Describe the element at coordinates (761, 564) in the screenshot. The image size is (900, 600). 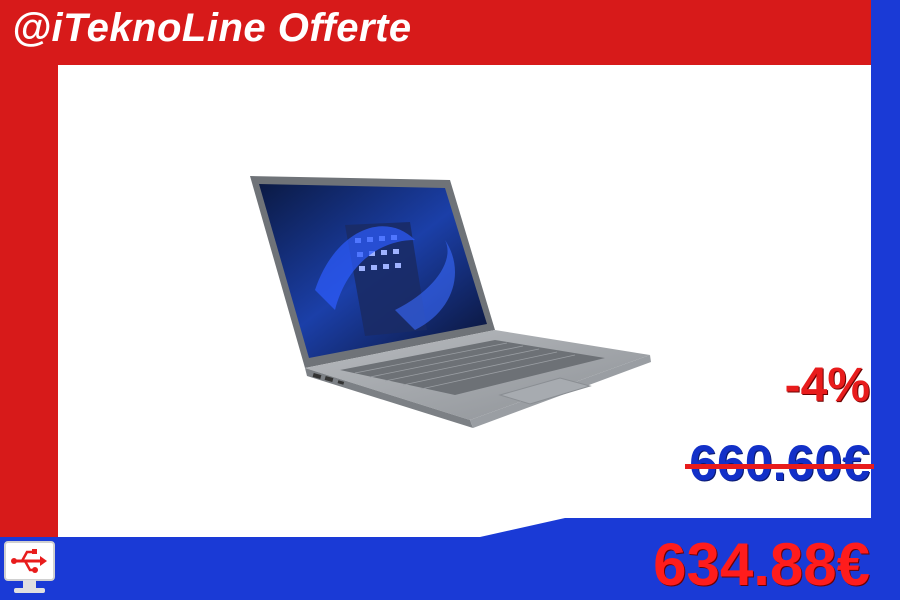
I see `new-price: 634.88€` at that location.